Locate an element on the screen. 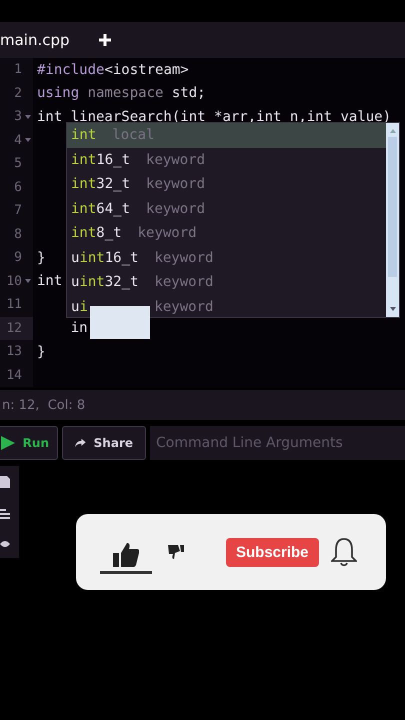 The width and height of the screenshot is (405, 720). code-line: #include<iostream> is located at coordinates (113, 70).